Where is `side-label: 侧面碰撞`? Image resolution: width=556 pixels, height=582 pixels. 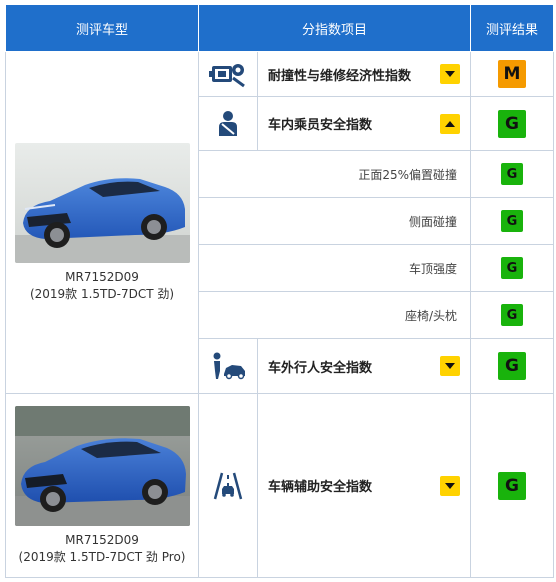
side-label: 侧面碰撞 is located at coordinates (334, 221).